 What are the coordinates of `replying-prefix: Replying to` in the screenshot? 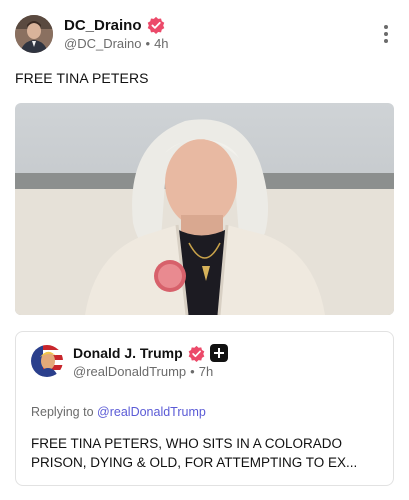 It's located at (62, 412).